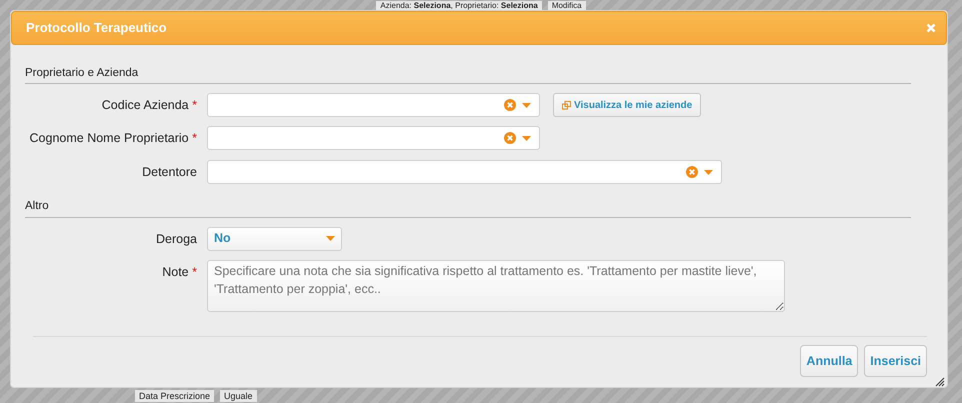  What do you see at coordinates (468, 74) in the screenshot?
I see `section-title: Proprietario e Azienda` at bounding box center [468, 74].